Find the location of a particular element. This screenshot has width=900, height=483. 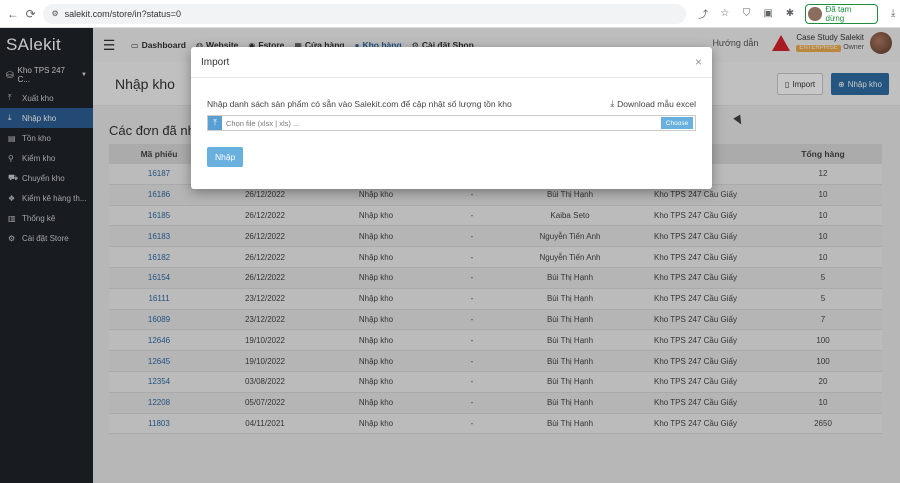

upload-icon: ⤒ is located at coordinates (215, 123).